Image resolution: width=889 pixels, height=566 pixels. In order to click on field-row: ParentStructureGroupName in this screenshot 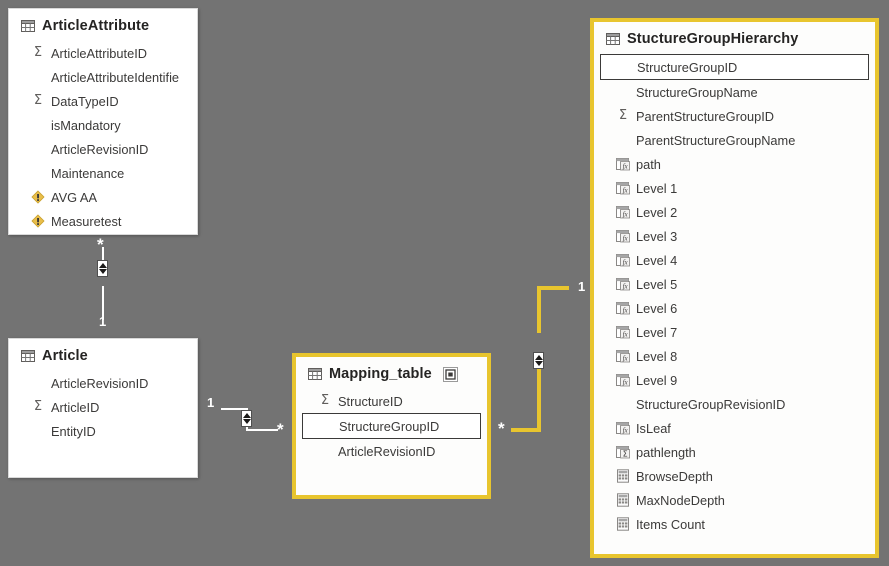, I will do `click(734, 140)`.